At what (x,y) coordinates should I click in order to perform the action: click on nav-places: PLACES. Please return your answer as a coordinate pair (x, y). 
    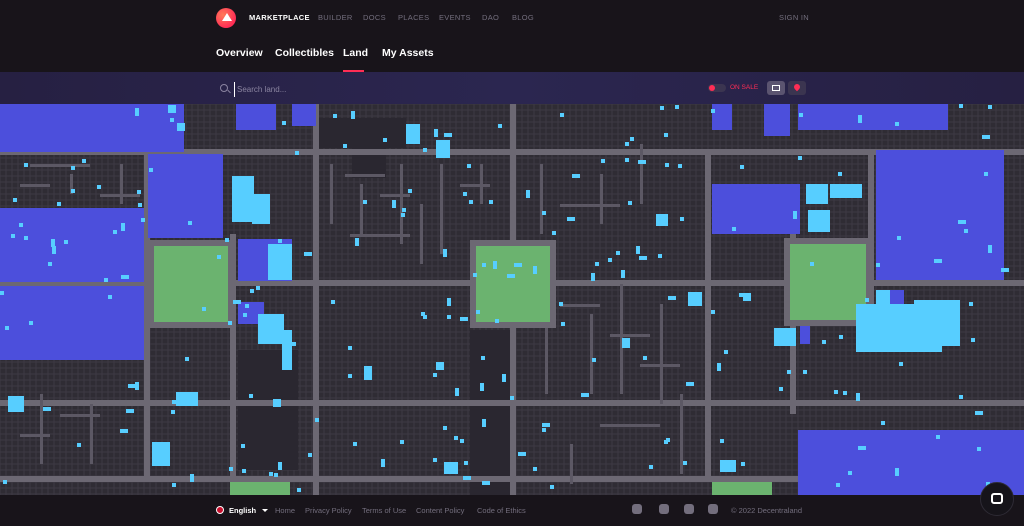
    Looking at the image, I should click on (413, 17).